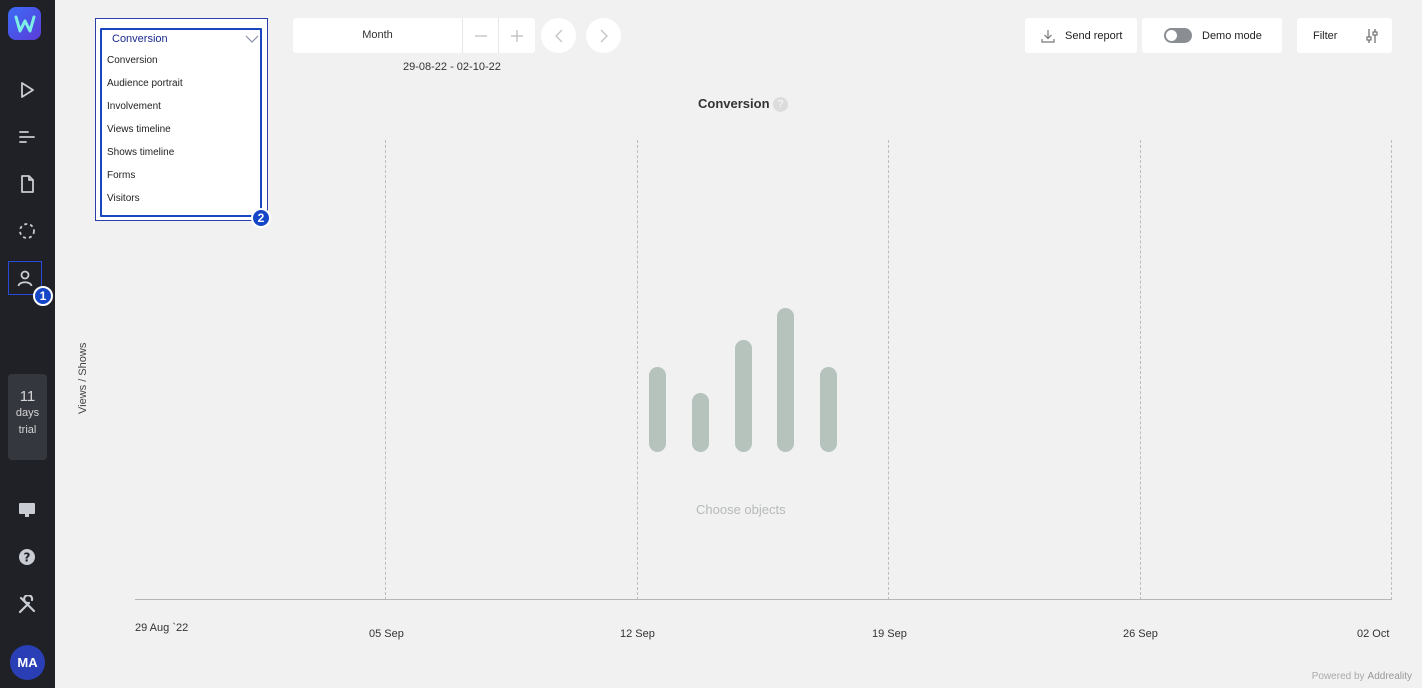 The image size is (1422, 688). I want to click on chart-y-axis-label: Views / Shows, so click(83, 378).